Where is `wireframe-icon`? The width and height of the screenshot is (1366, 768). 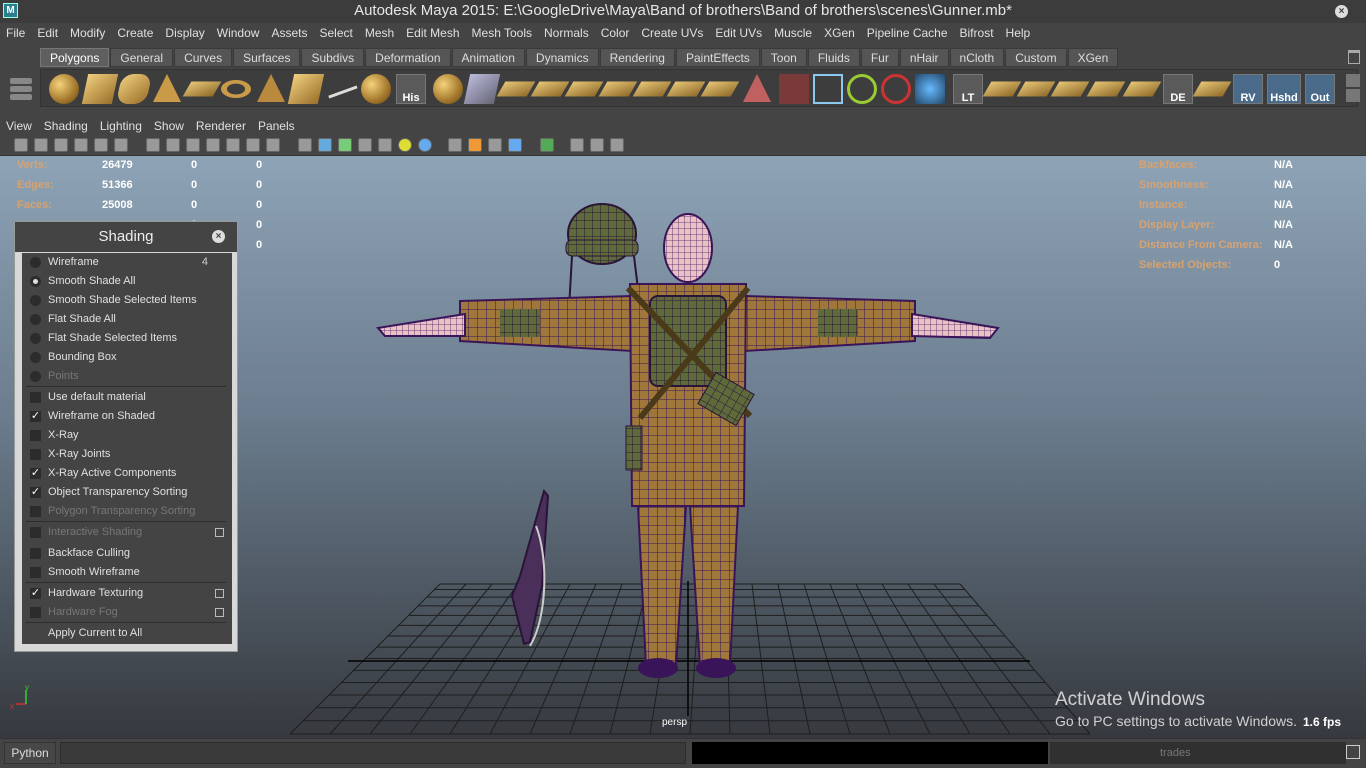 wireframe-icon is located at coordinates (305, 145).